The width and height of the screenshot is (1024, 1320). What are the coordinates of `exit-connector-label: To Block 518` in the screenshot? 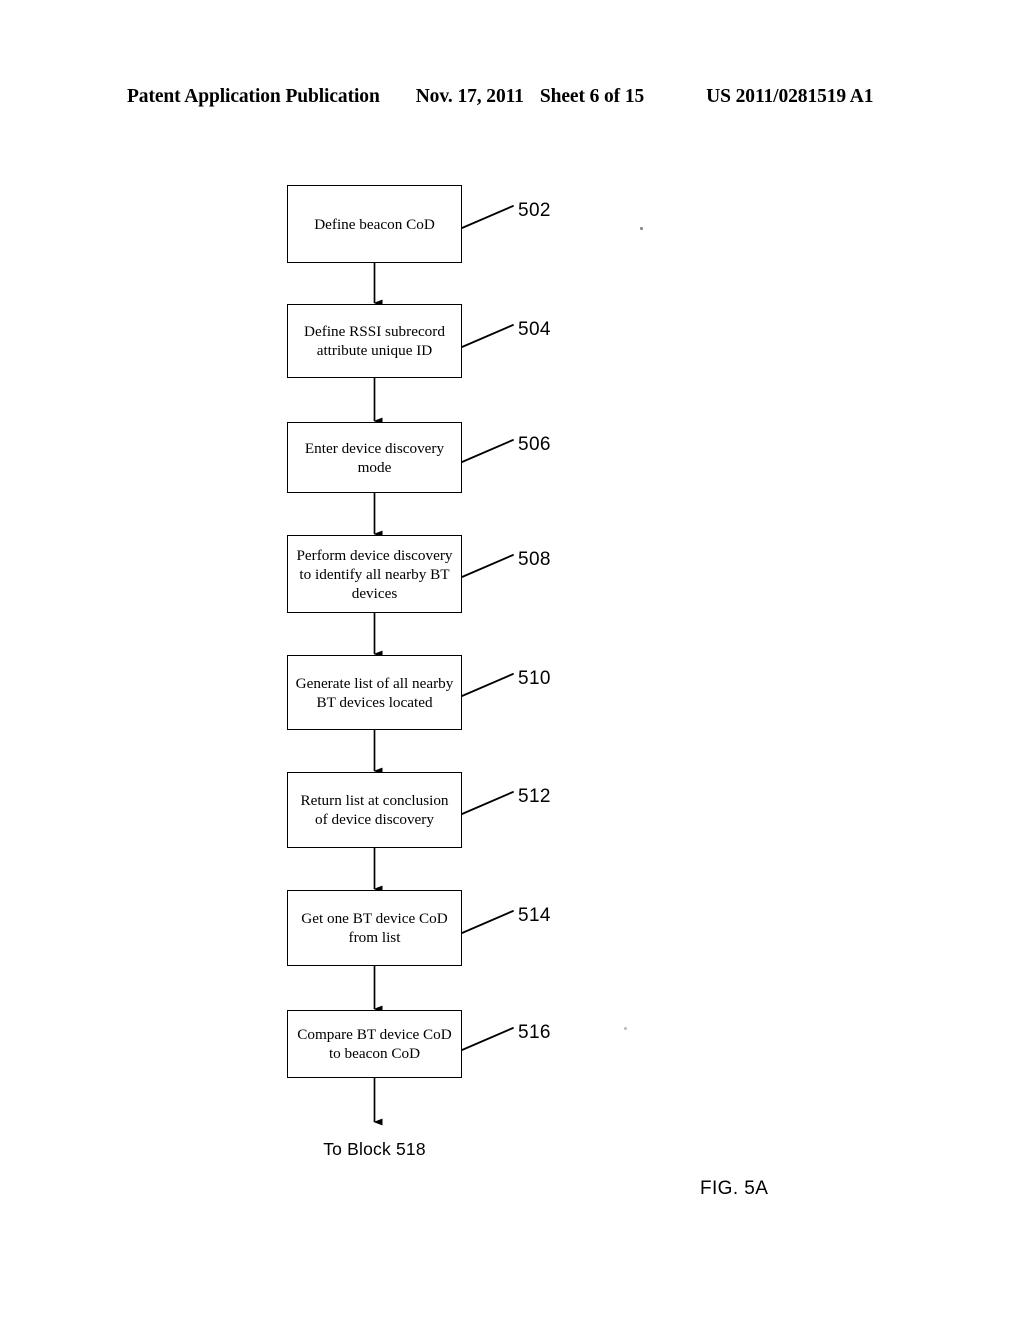 It's located at (374, 1149).